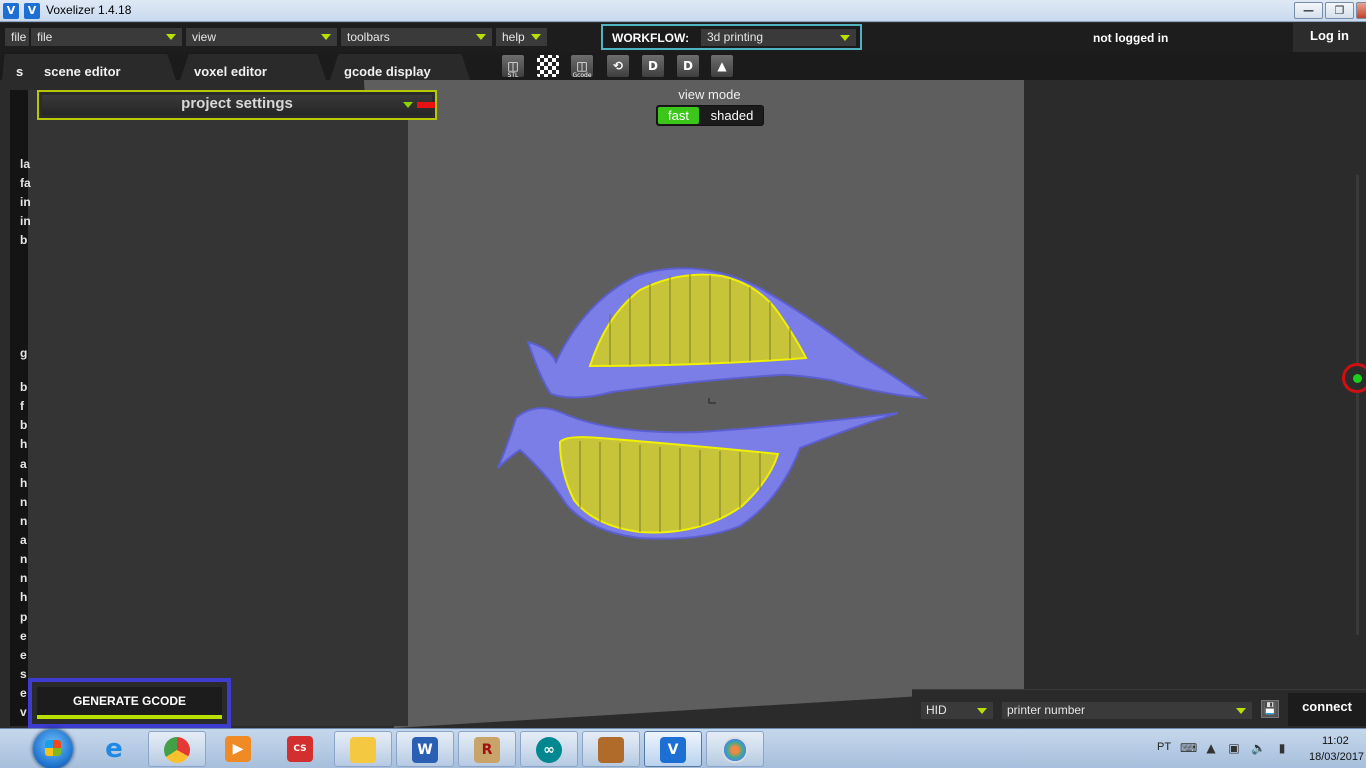 This screenshot has height=768, width=1366. Describe the element at coordinates (653, 66) in the screenshot. I see `view-d-icon: D` at that location.